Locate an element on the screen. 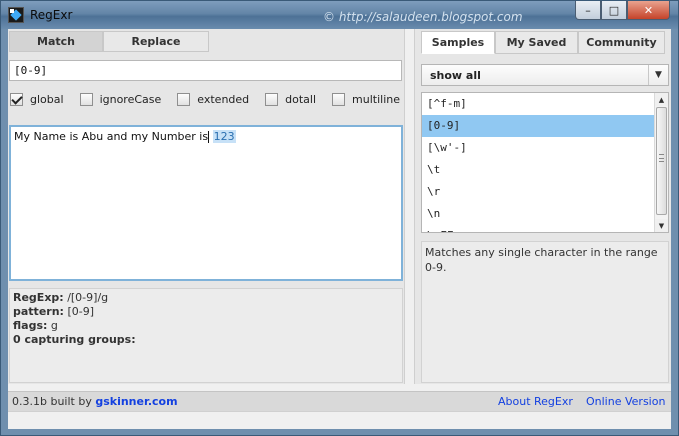  minimize-button: – is located at coordinates (588, 10).